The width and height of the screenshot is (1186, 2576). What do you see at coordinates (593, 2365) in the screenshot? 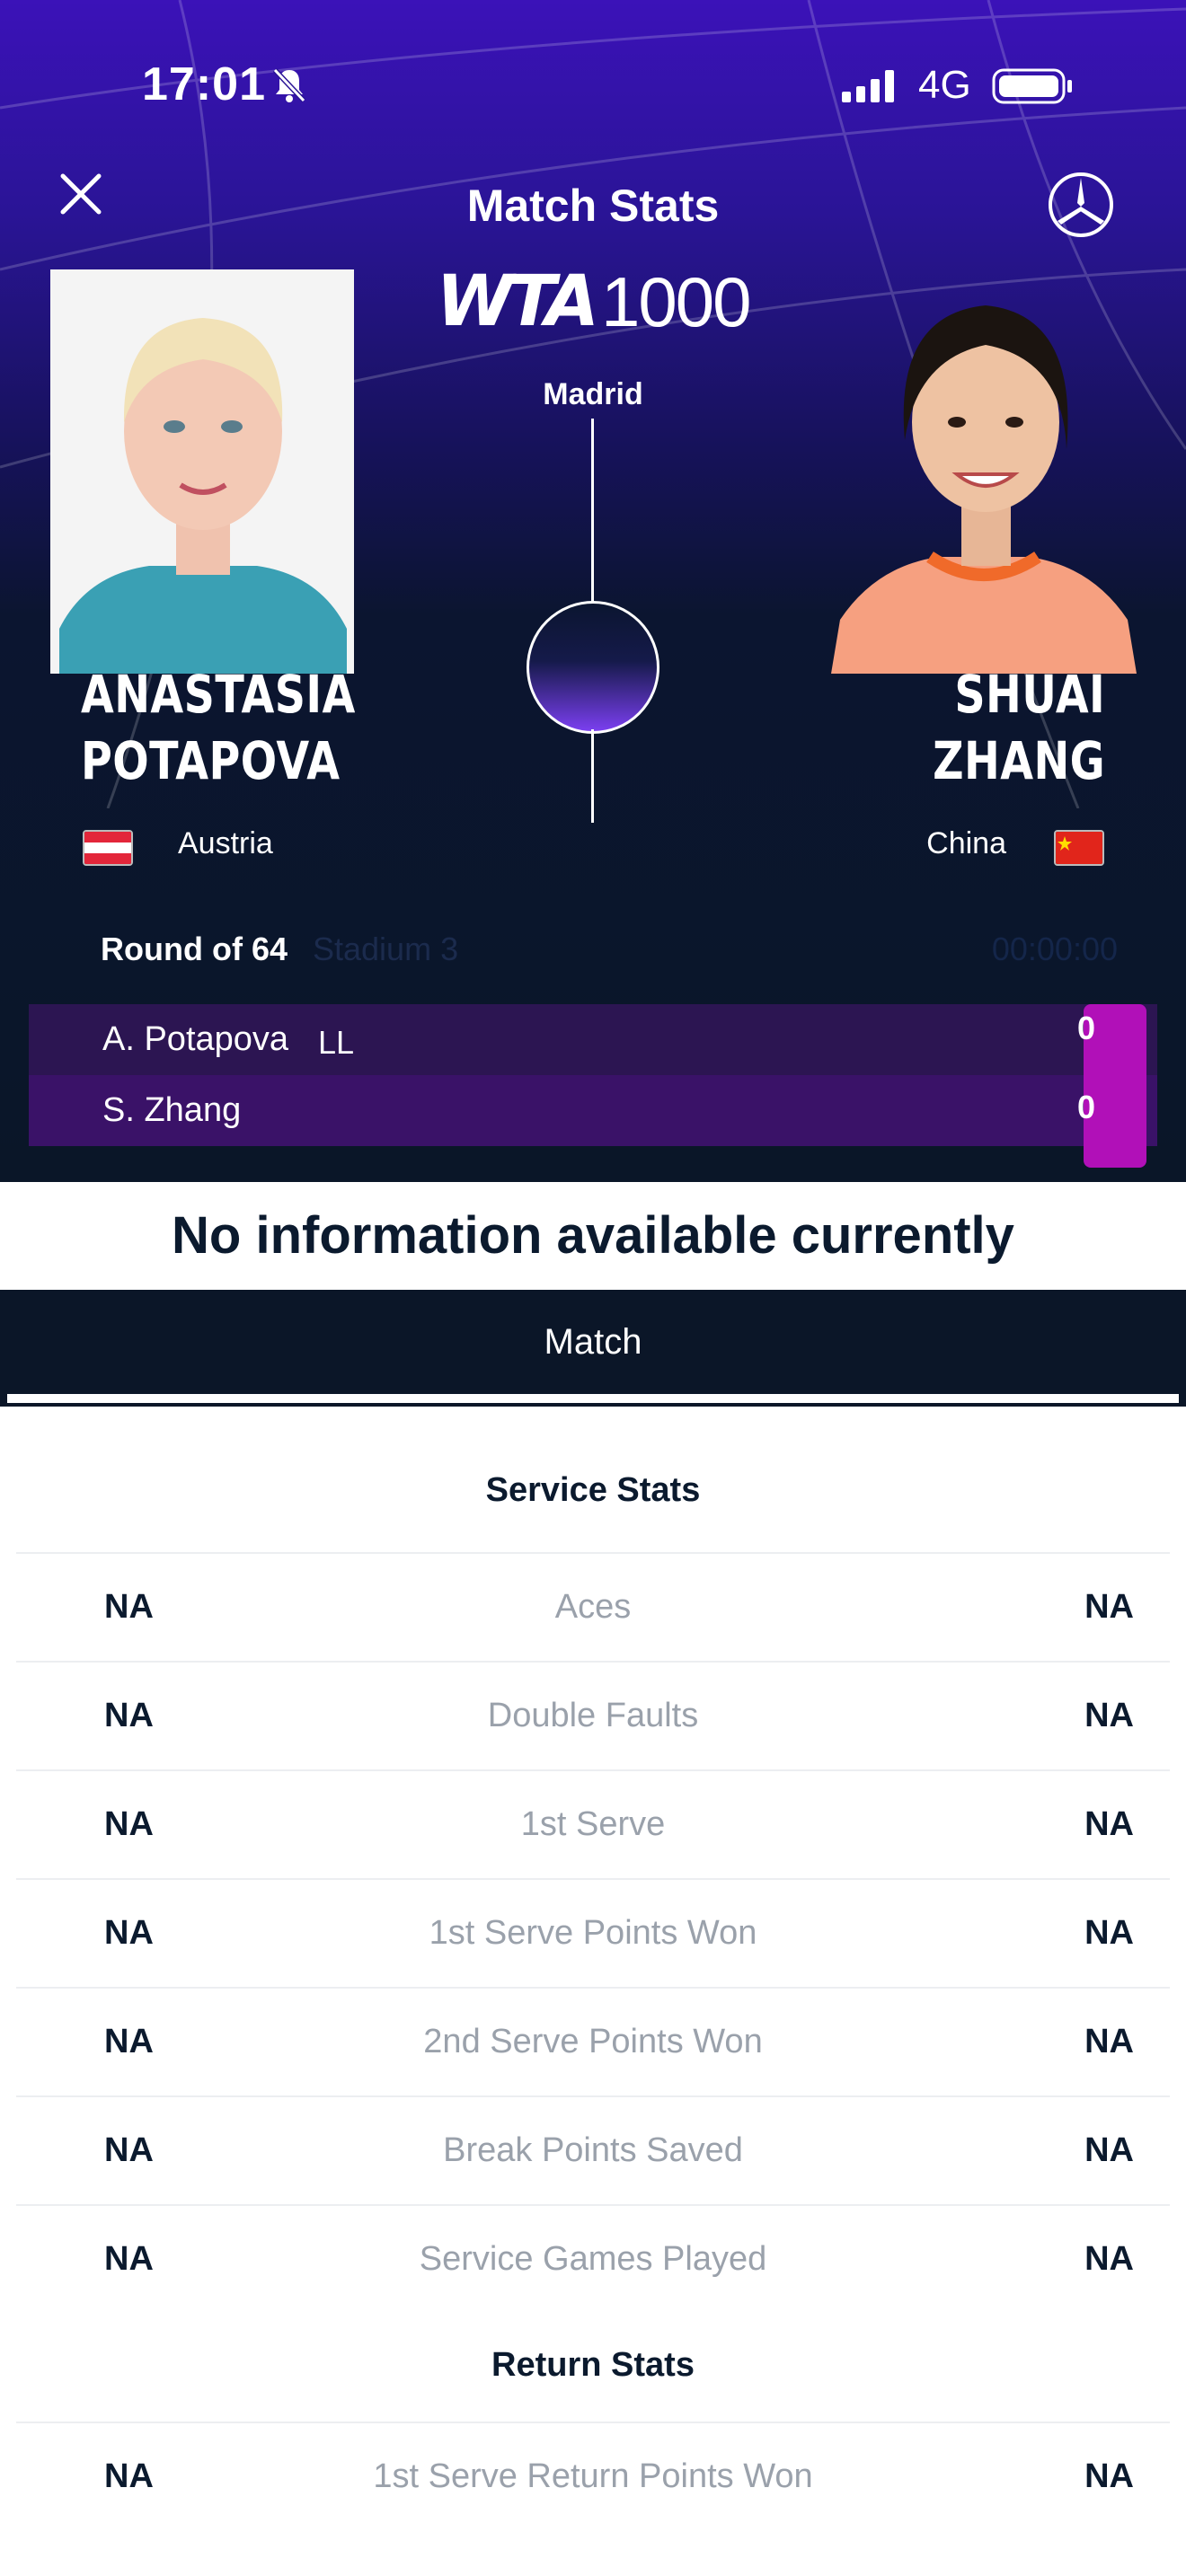
I see `return-stats-title: Return Stats` at bounding box center [593, 2365].